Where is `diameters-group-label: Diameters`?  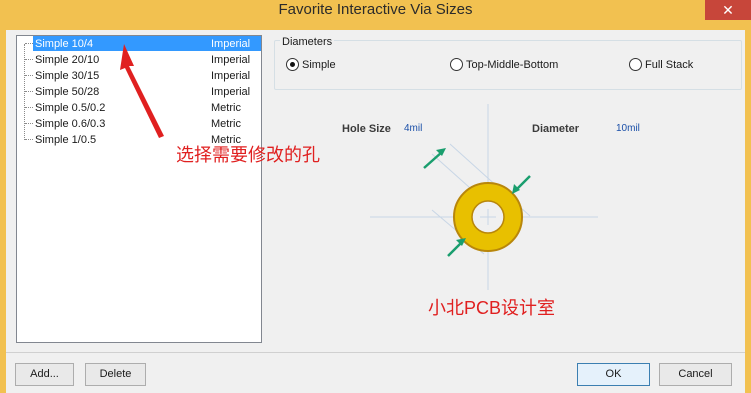
diameters-group-label: Diameters is located at coordinates (307, 42).